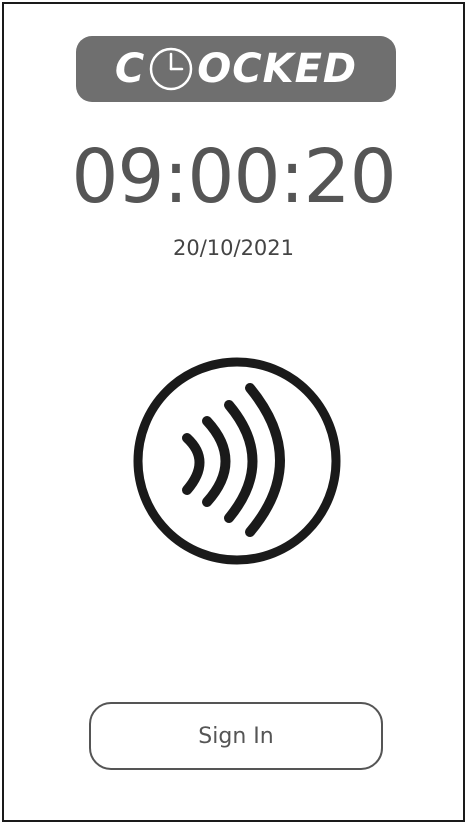 The height and width of the screenshot is (822, 465). I want to click on logo-suffix: OCKED, so click(277, 69).